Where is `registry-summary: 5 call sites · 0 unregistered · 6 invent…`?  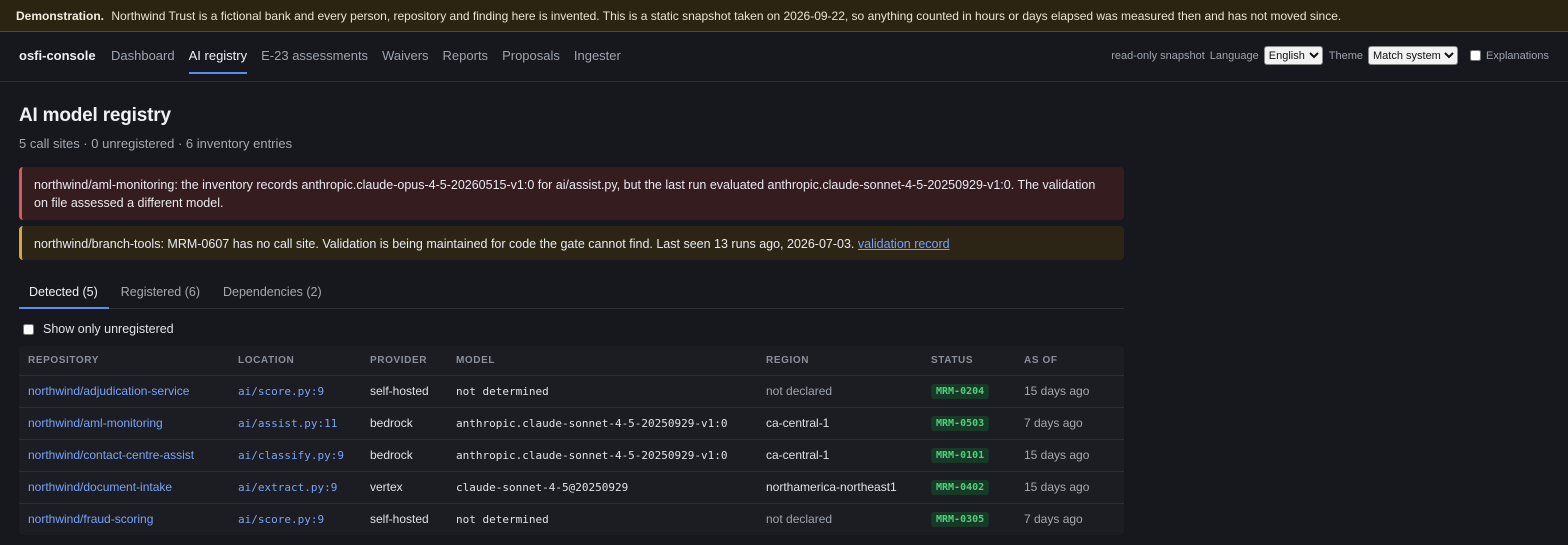 registry-summary: 5 call sites · 0 unregistered · 6 invent… is located at coordinates (156, 143).